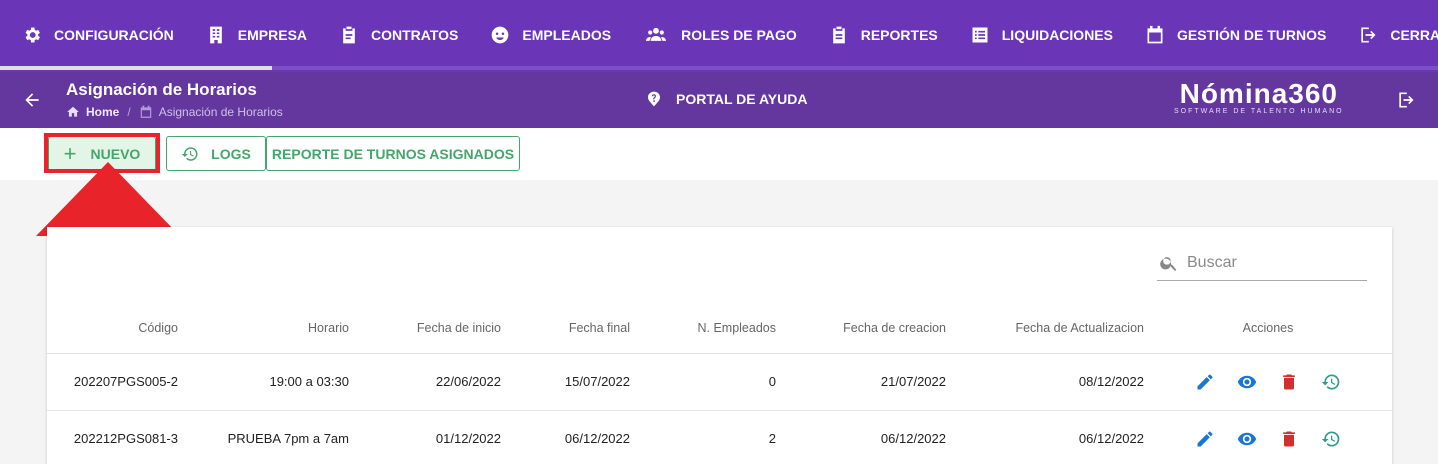 Image resolution: width=1438 pixels, height=464 pixels. I want to click on gear-icon, so click(32, 35).